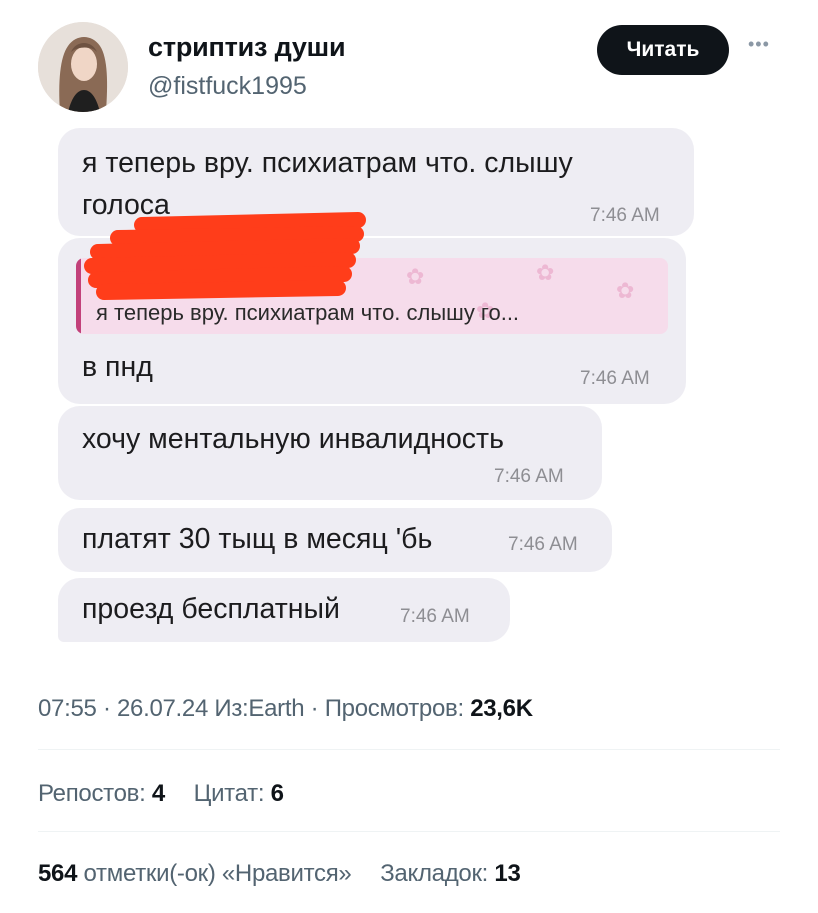  I want to click on message-bubble: хочу ментальную инвалидность 7:46 AM, so click(330, 453).